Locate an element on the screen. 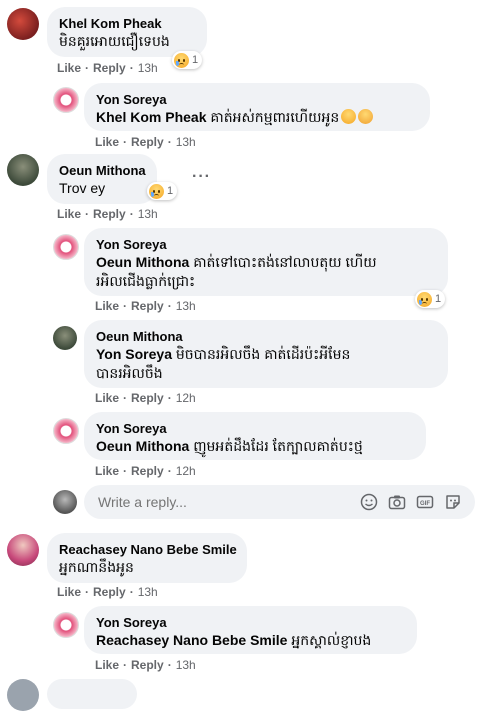 The height and width of the screenshot is (711, 497). current-user-avatar is located at coordinates (65, 502).